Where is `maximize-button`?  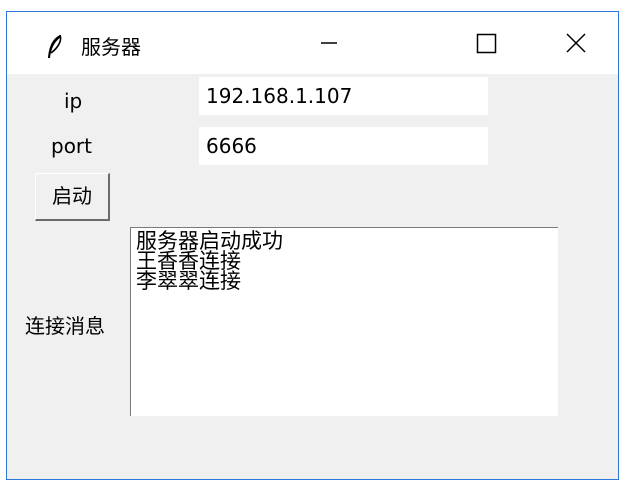
maximize-button is located at coordinates (487, 43).